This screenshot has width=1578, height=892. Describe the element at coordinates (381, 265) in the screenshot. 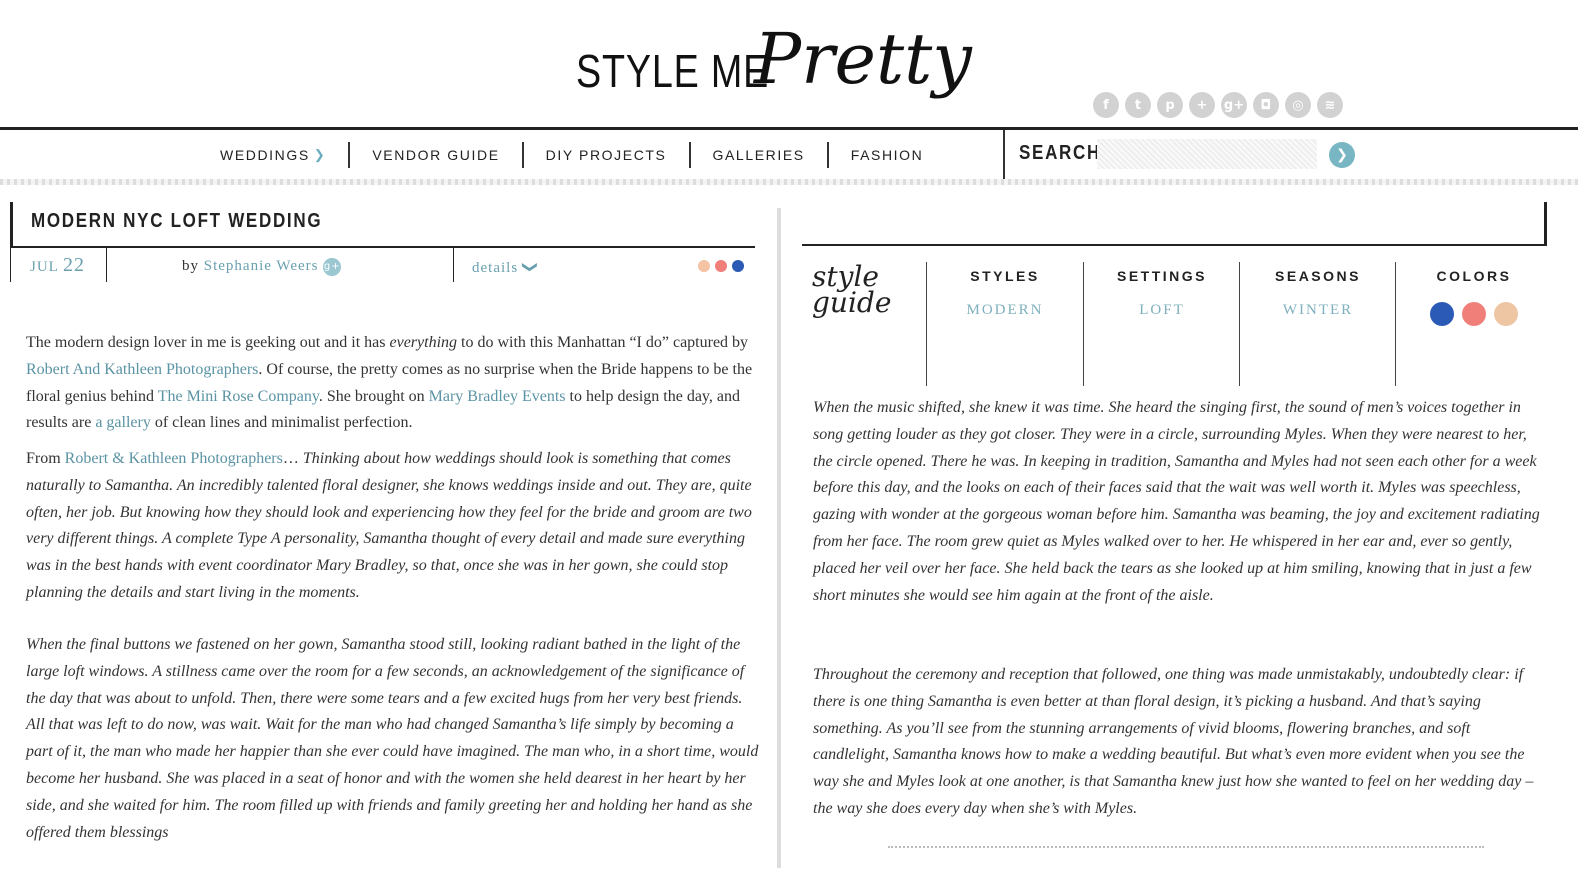

I see `post-meta: JUL 22 by Stephanie Weers g+ details ❯` at that location.